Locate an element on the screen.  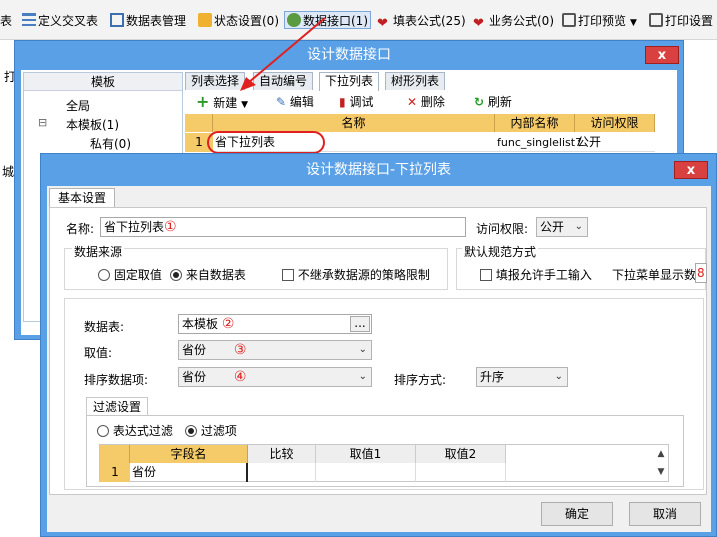
annotation-number: ② is located at coordinates (228, 324).